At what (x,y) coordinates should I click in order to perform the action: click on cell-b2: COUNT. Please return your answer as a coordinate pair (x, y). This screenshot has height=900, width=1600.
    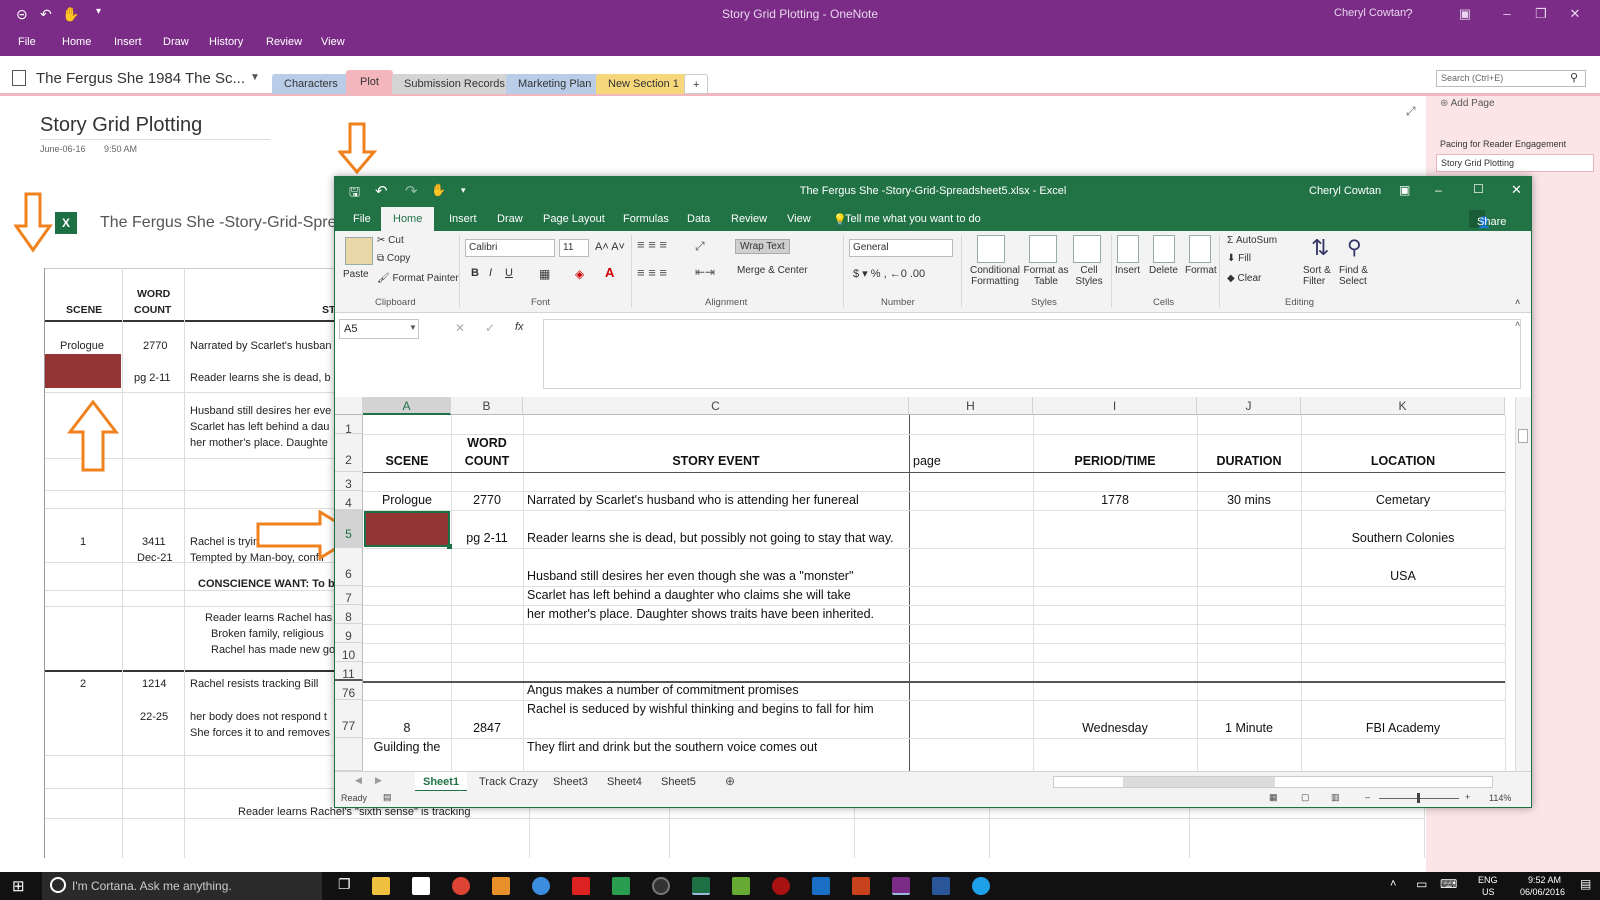
    Looking at the image, I should click on (487, 461).